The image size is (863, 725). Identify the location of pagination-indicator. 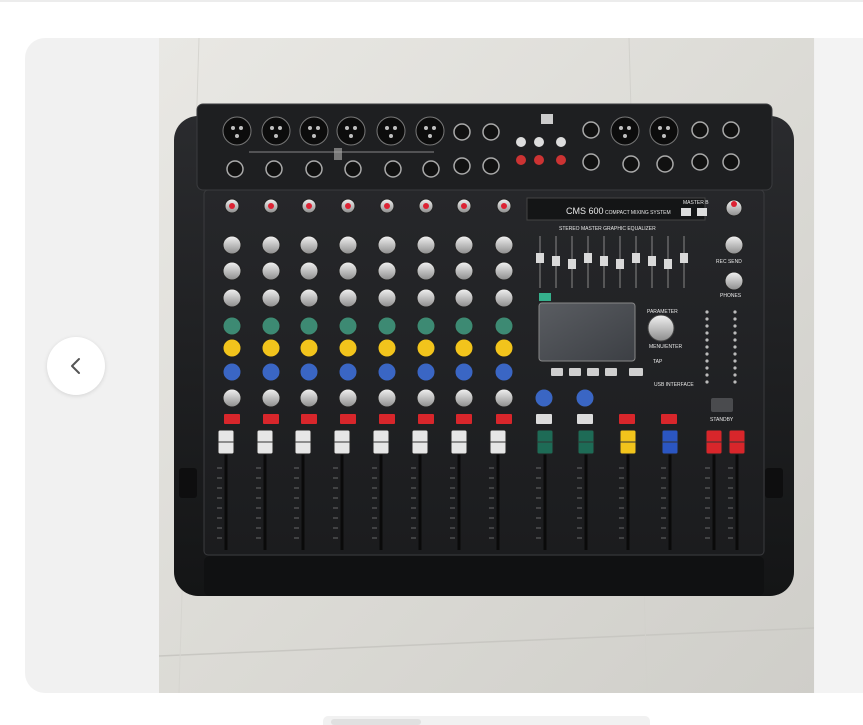
(376, 722).